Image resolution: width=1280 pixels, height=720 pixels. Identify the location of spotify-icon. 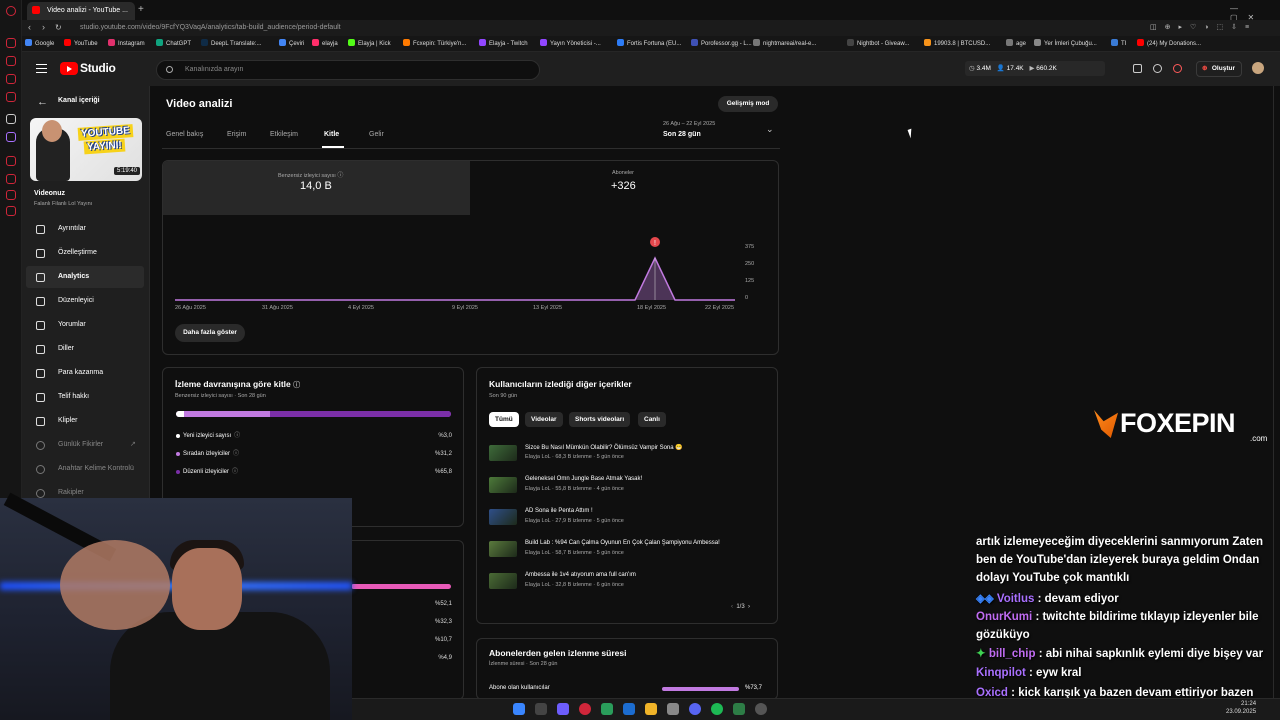
(717, 709).